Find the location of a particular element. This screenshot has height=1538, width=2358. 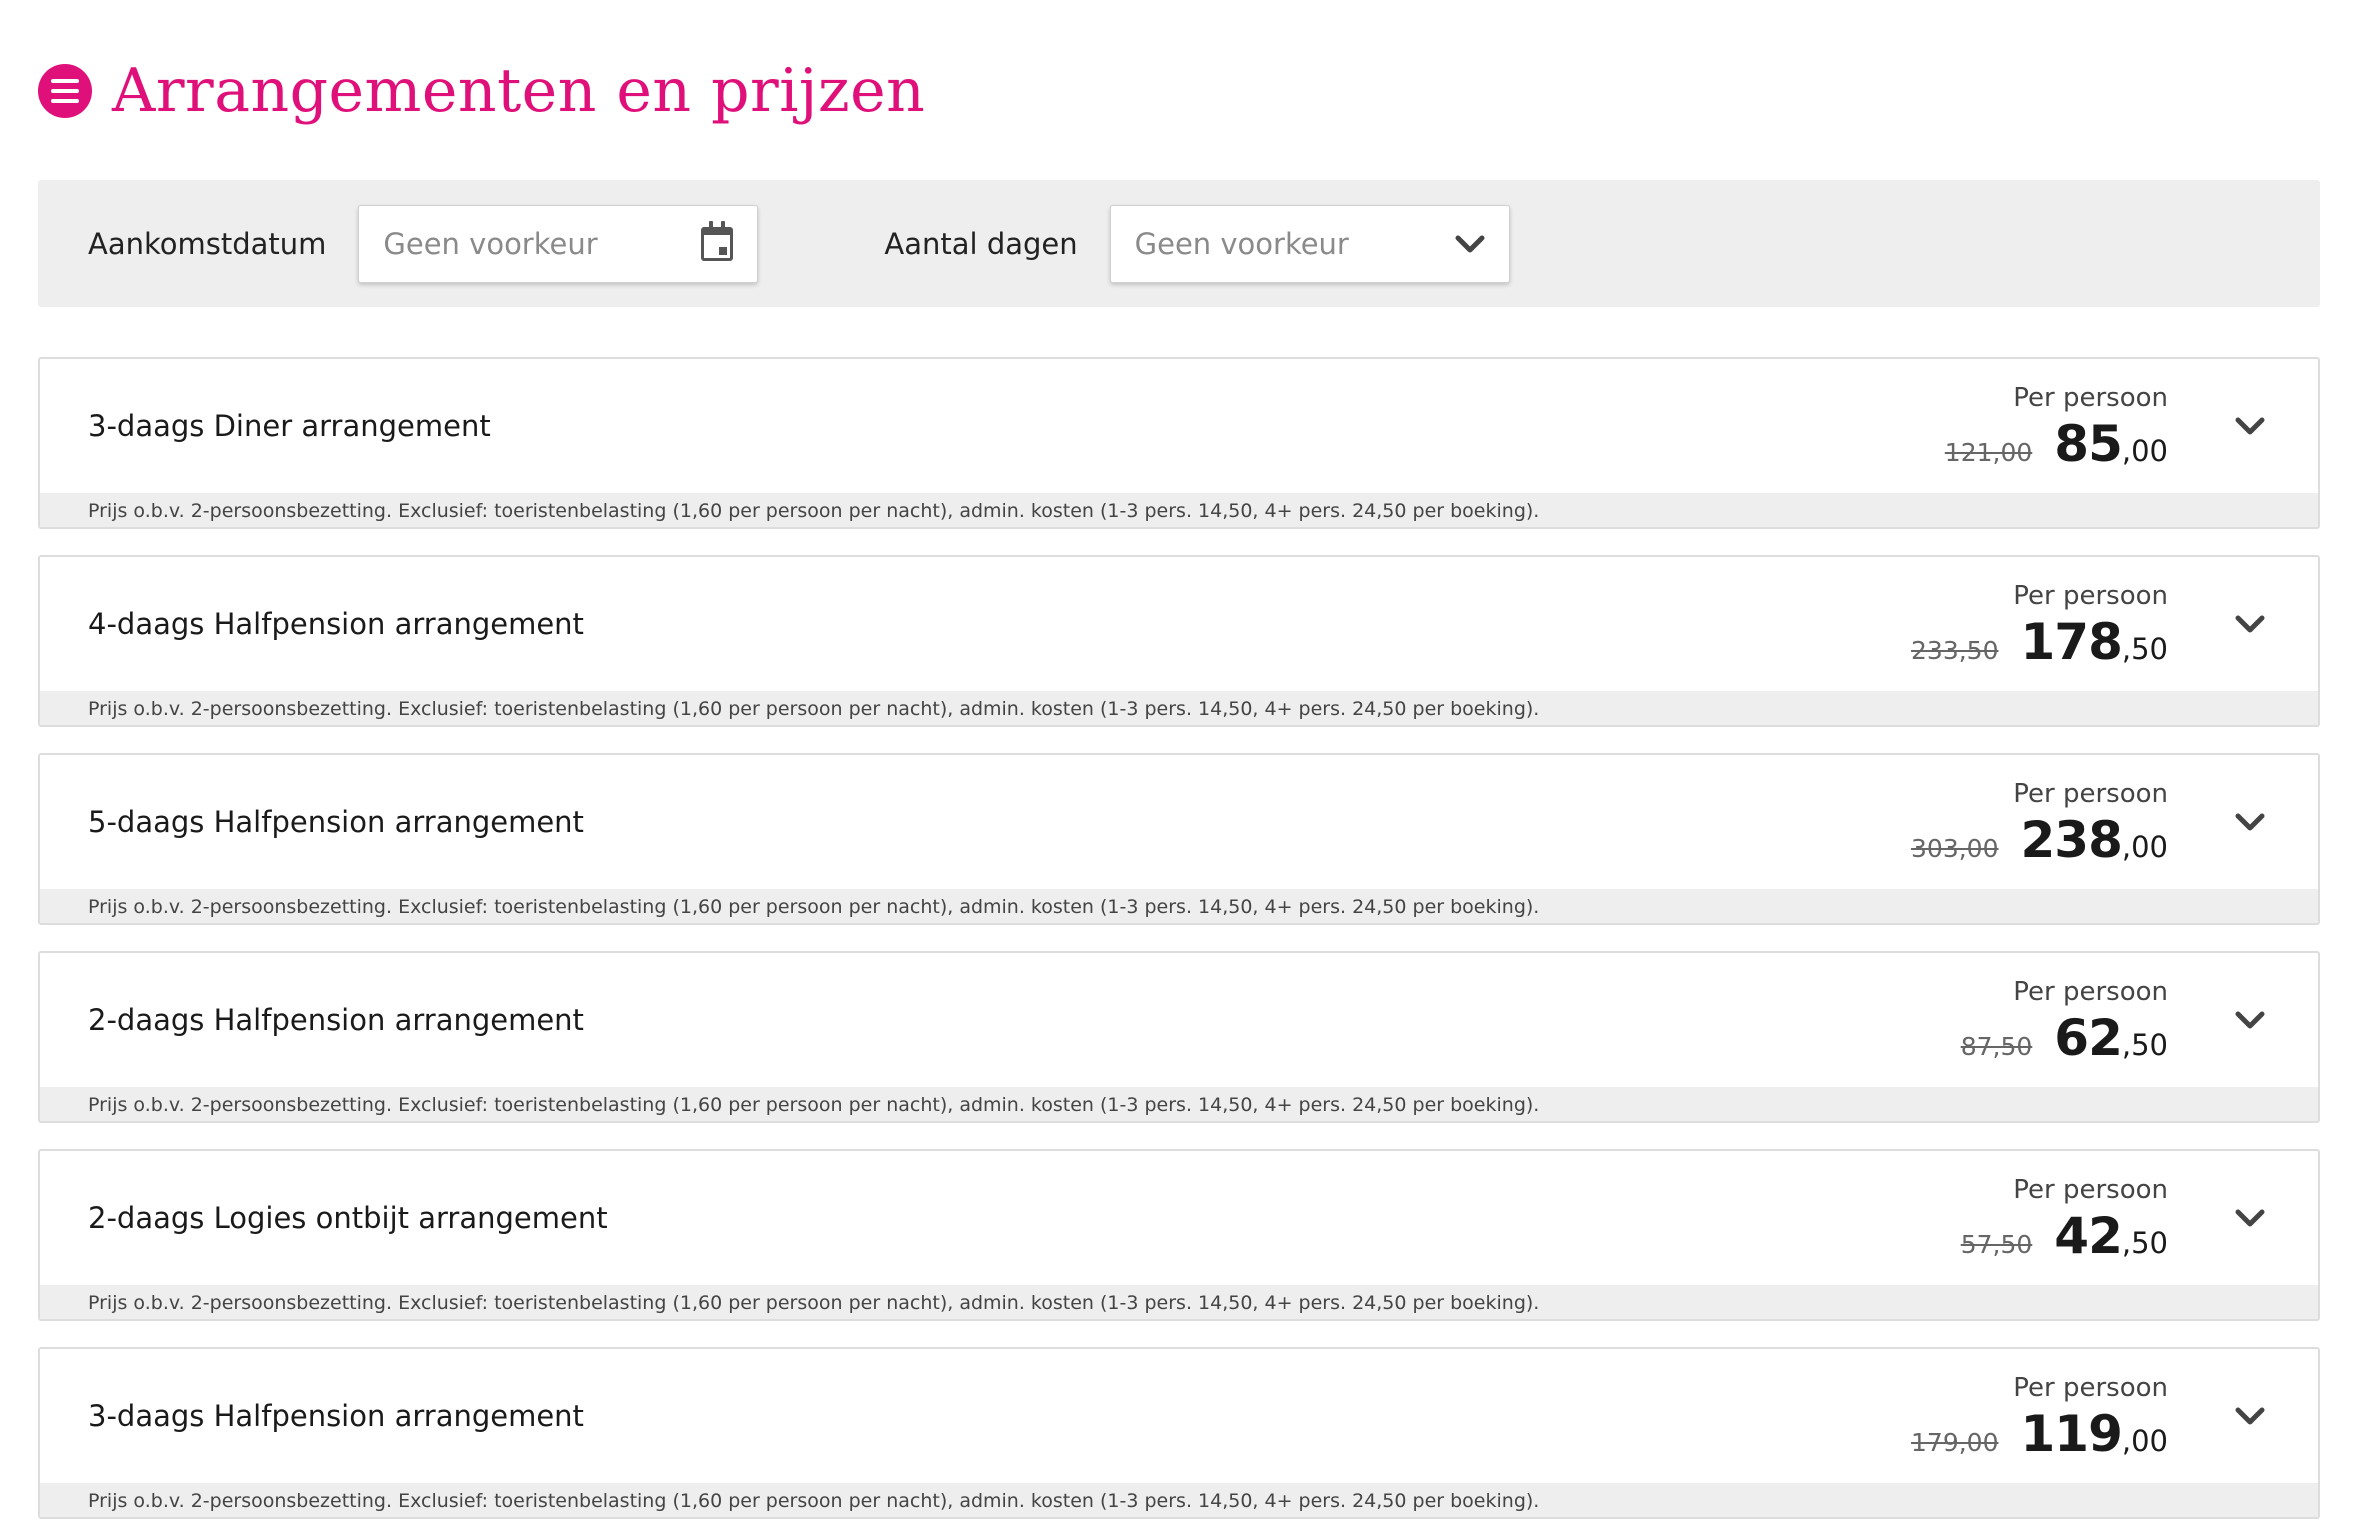

price-integer: 42 is located at coordinates (2088, 1236).